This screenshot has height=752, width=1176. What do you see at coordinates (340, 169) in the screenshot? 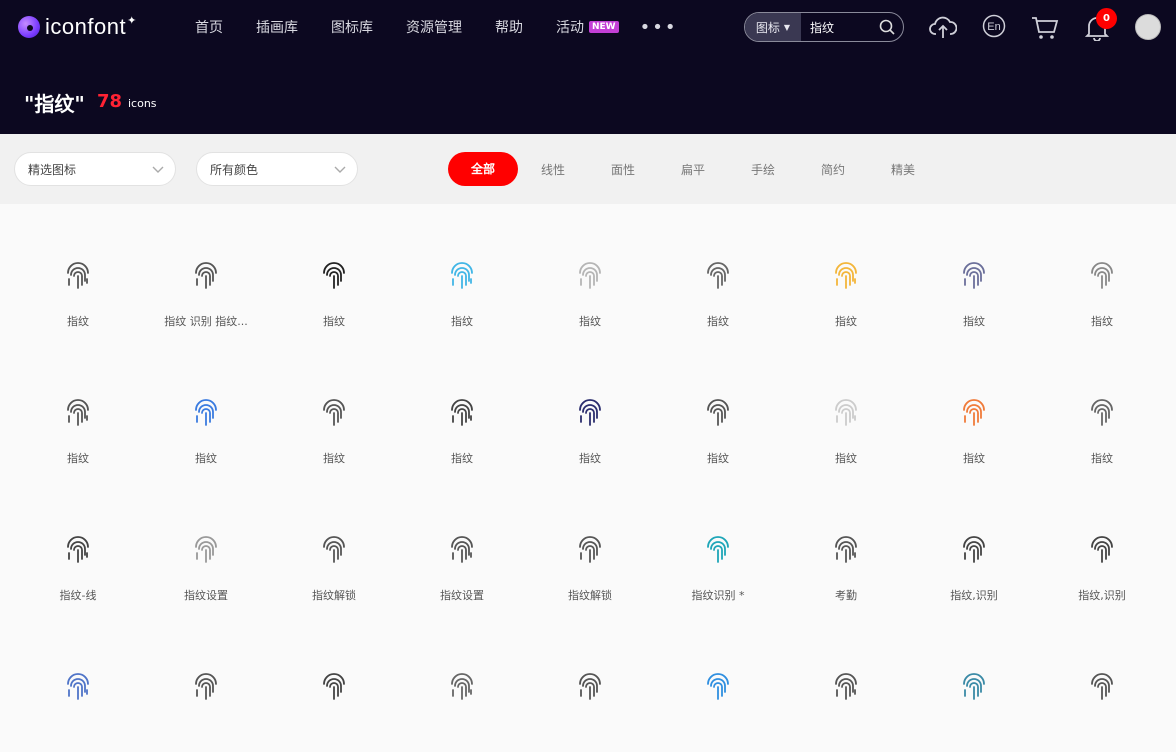
I see `chevron-down-icon` at bounding box center [340, 169].